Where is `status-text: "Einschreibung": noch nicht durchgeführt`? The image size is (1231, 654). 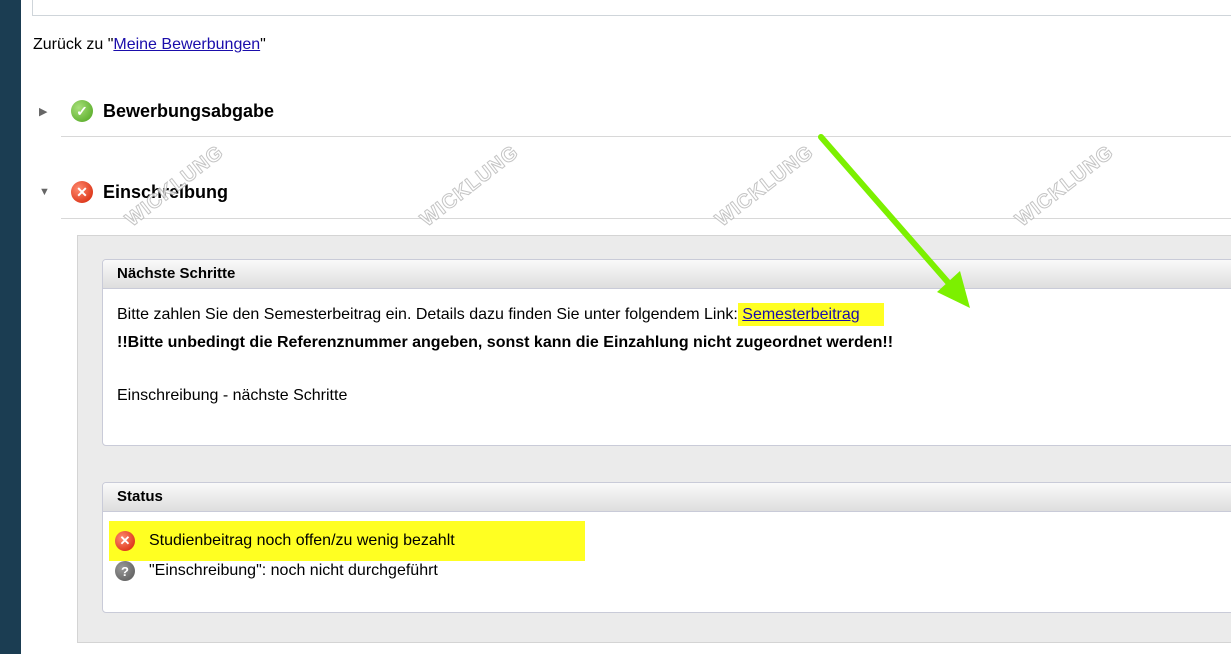
status-text: "Einschreibung": noch nicht durchgeführt is located at coordinates (293, 570).